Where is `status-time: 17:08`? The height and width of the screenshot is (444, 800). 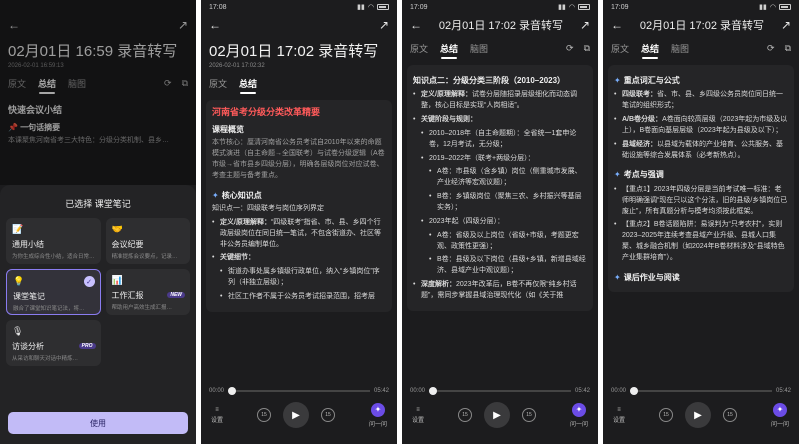
status-time: 17:08 is located at coordinates (218, 7).